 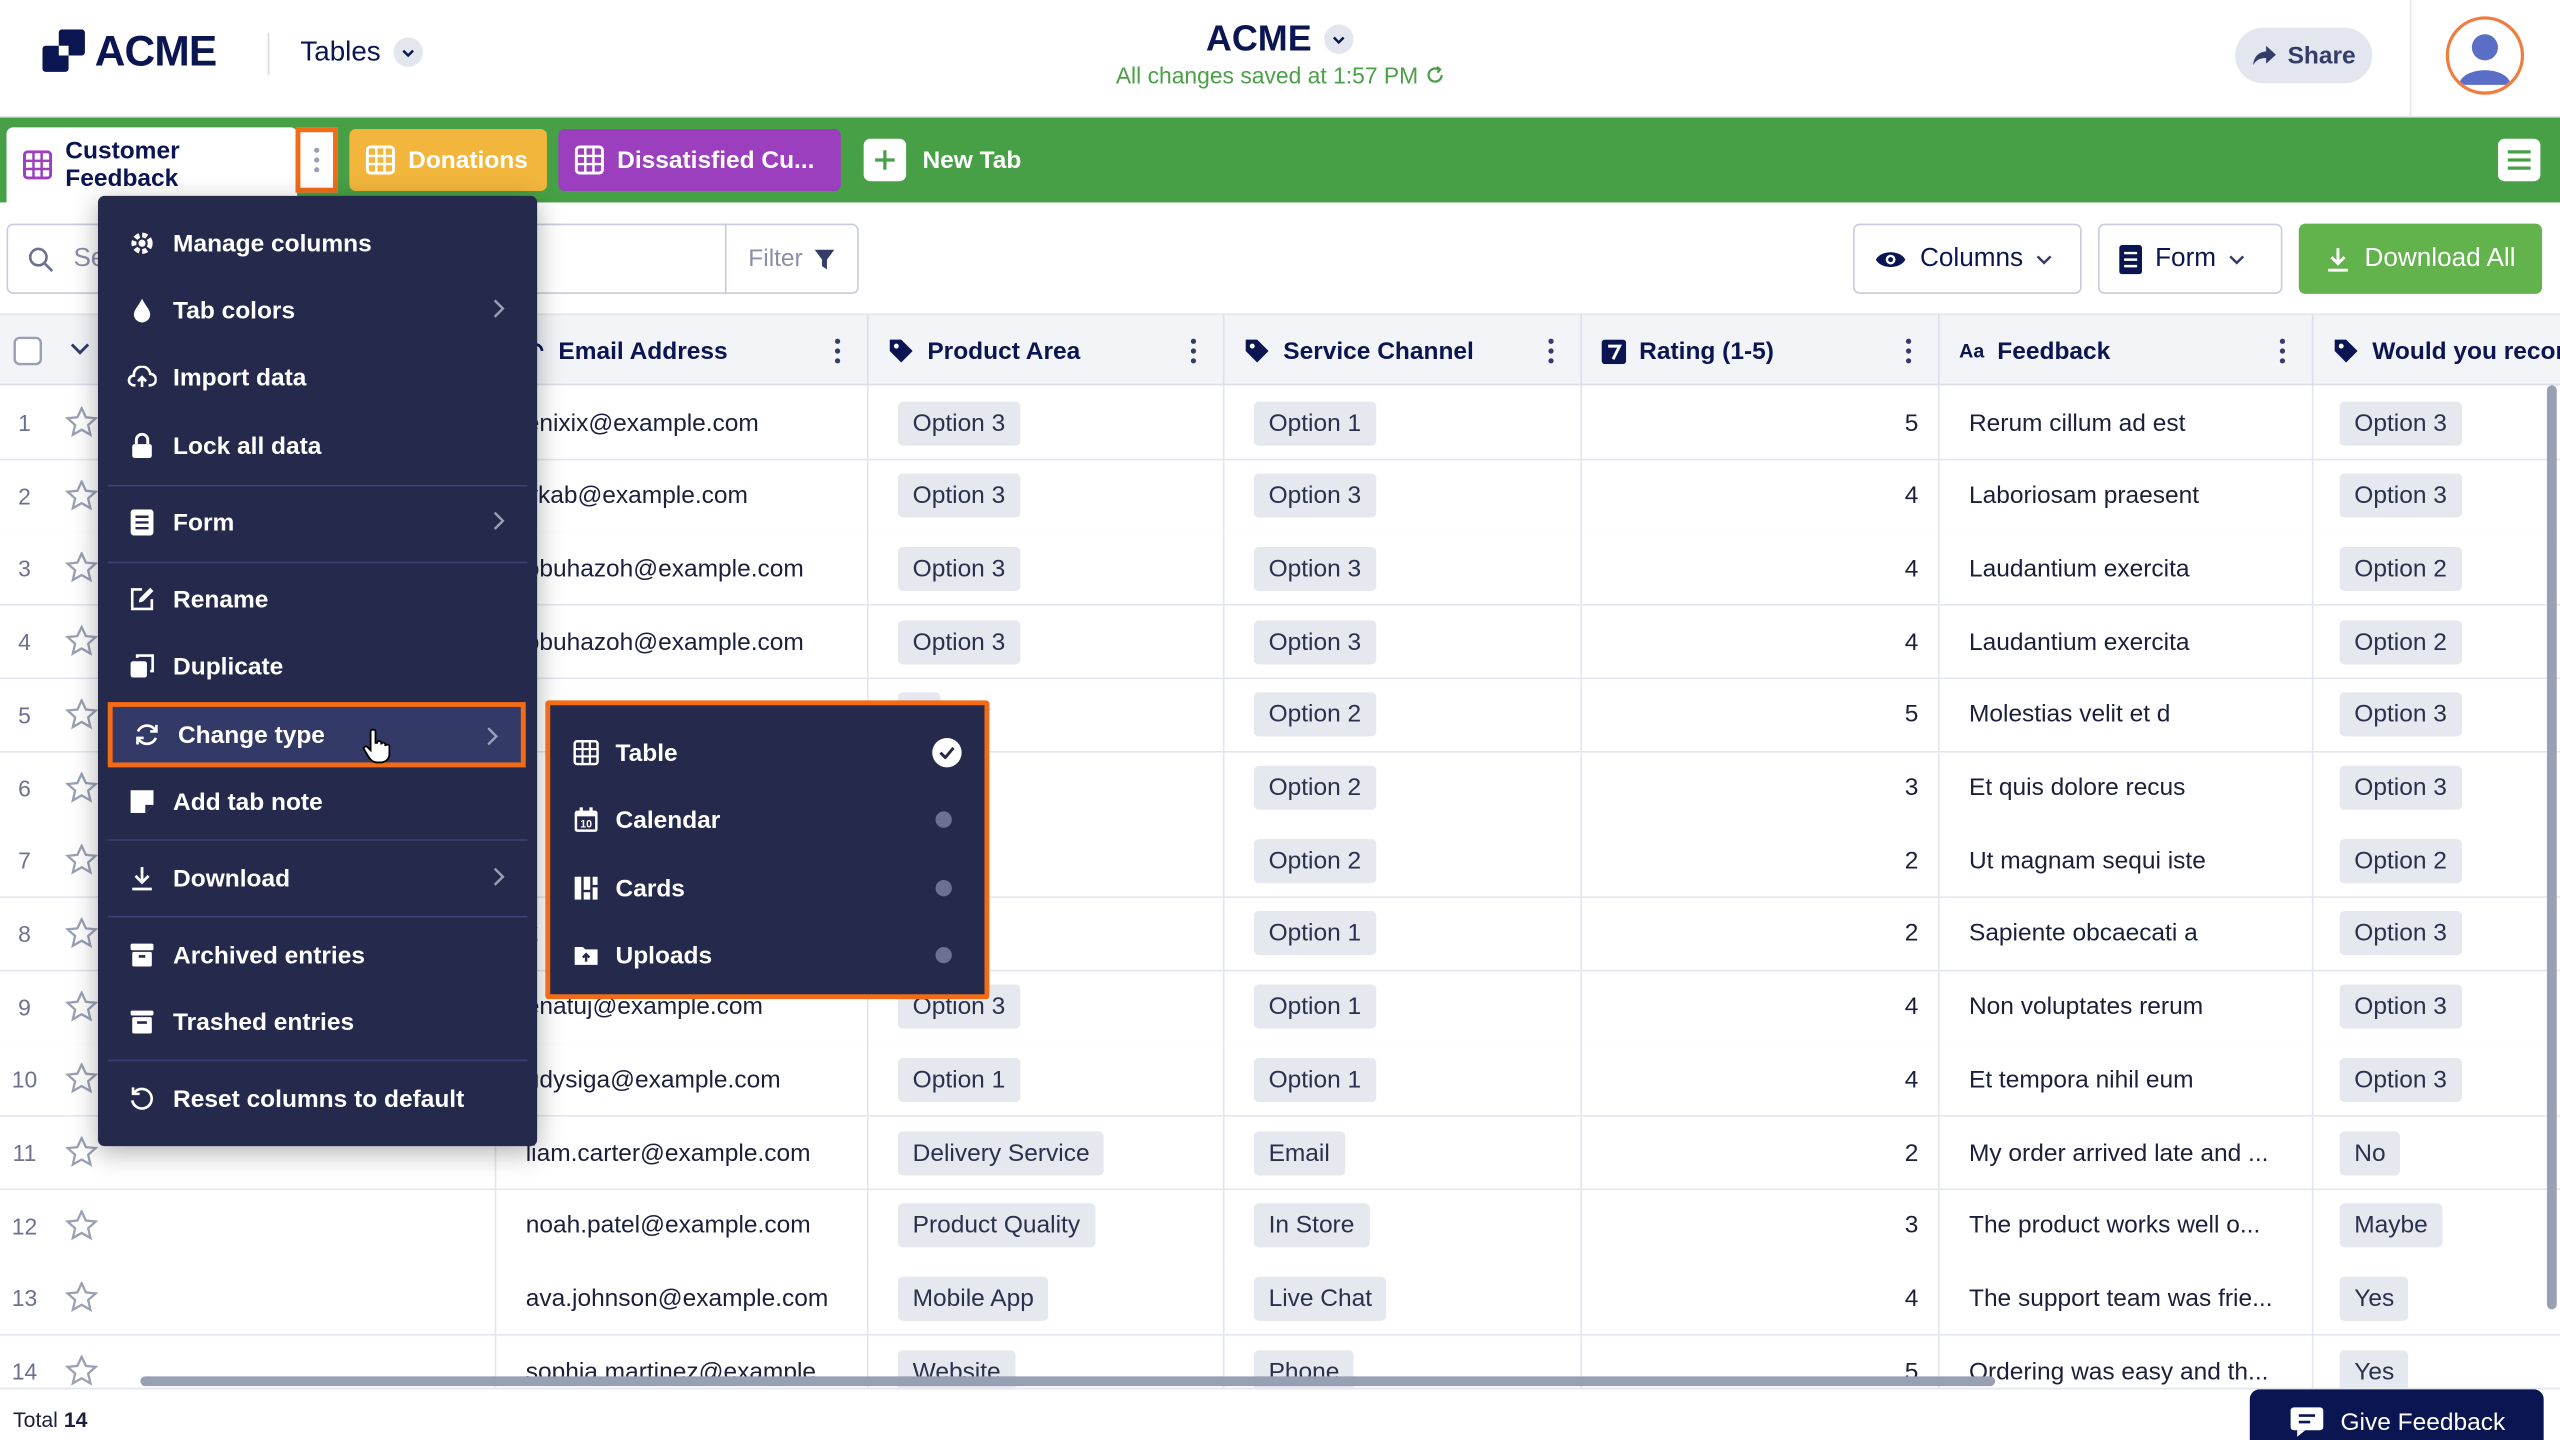 What do you see at coordinates (1047, 1152) in the screenshot?
I see `cell-product-area: Delivery Service` at bounding box center [1047, 1152].